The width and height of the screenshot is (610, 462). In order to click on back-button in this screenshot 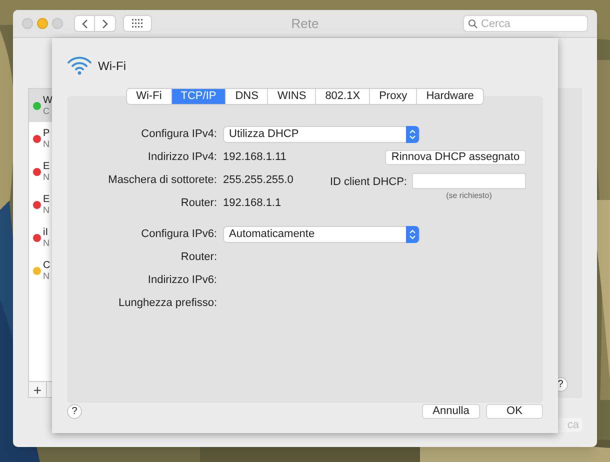, I will do `click(84, 23)`.